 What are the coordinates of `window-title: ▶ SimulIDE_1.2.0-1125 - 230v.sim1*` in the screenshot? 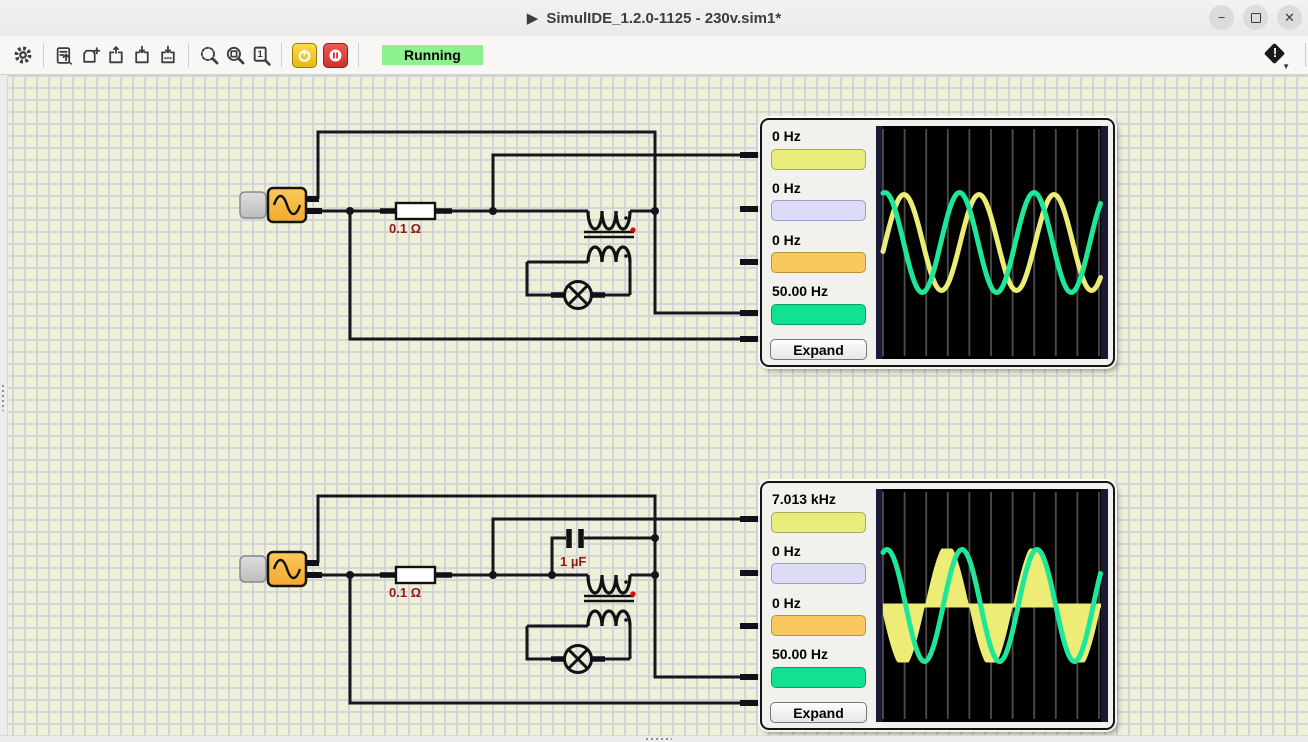 It's located at (654, 18).